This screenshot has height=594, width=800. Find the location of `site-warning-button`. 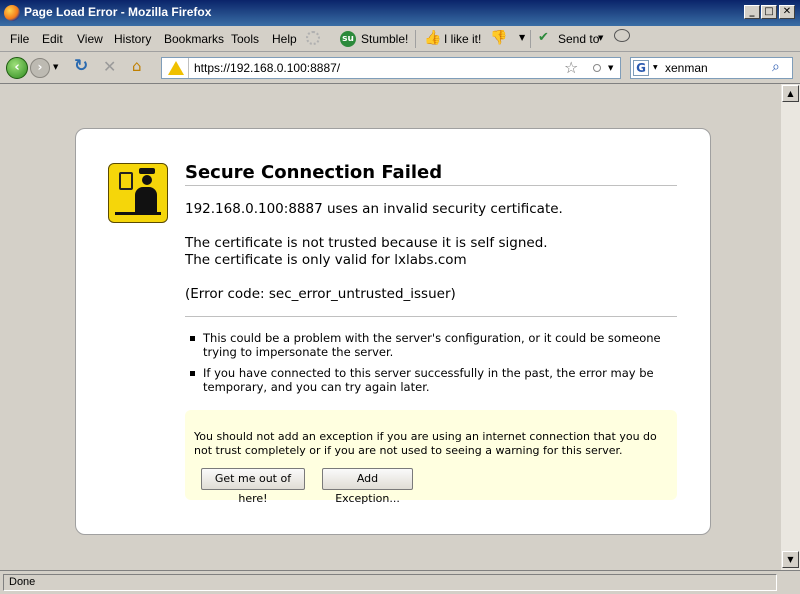

site-warning-button is located at coordinates (175, 68).